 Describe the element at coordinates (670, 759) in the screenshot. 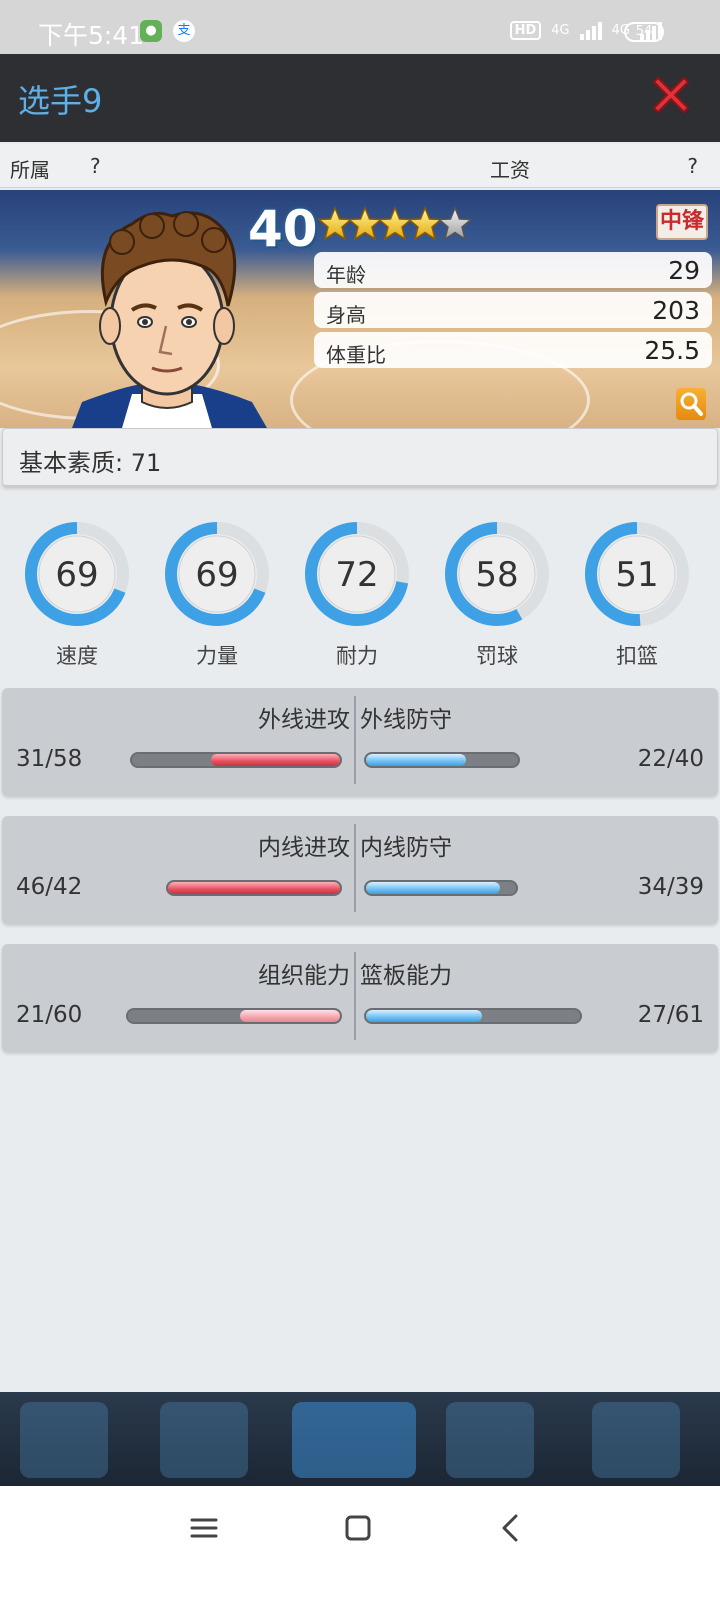

I see `compare-right-value: 22/40` at that location.